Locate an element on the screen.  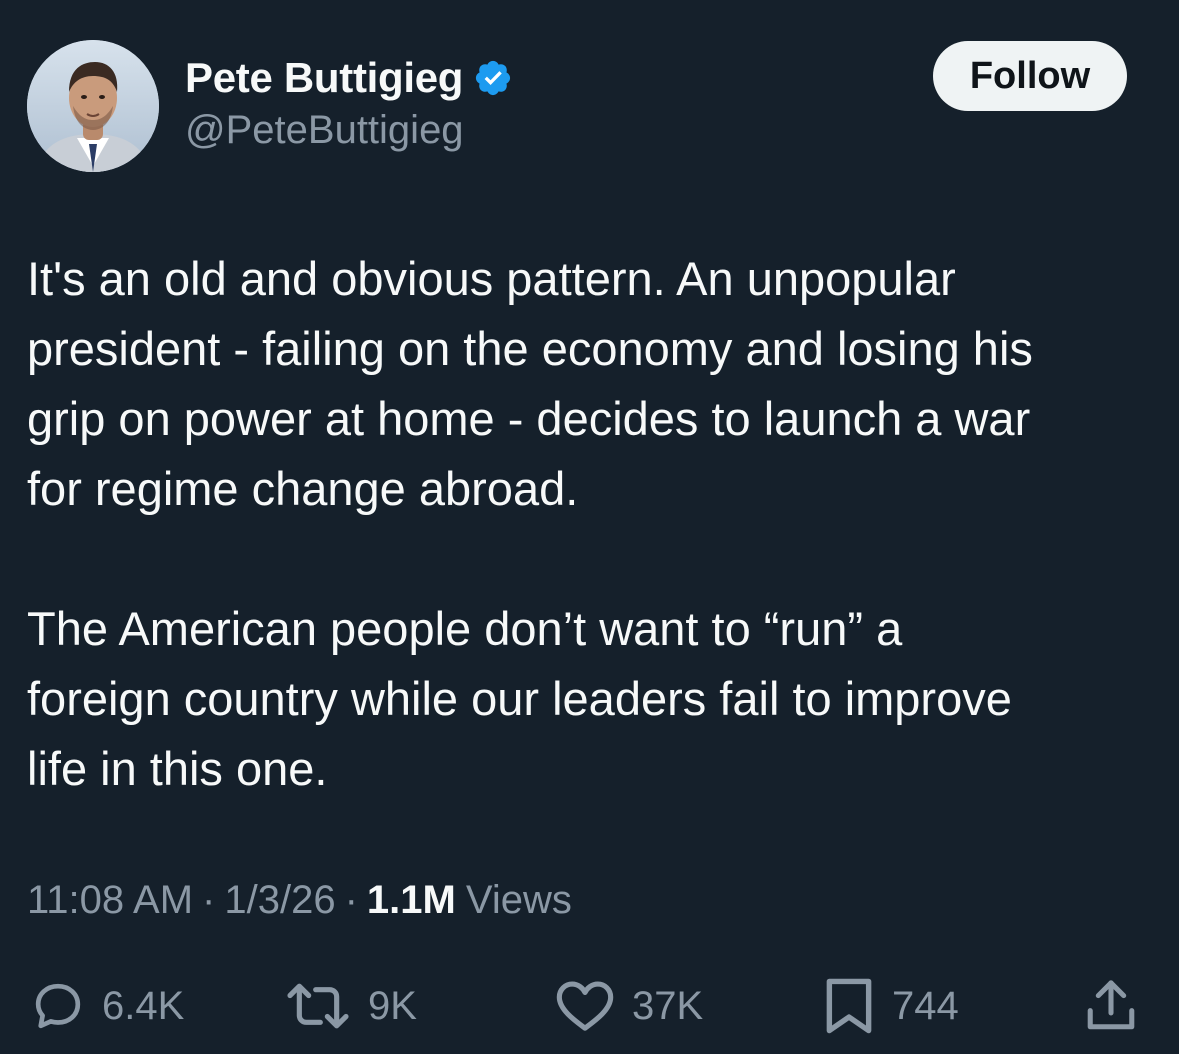
repost-button: 9K is located at coordinates (350, 1006).